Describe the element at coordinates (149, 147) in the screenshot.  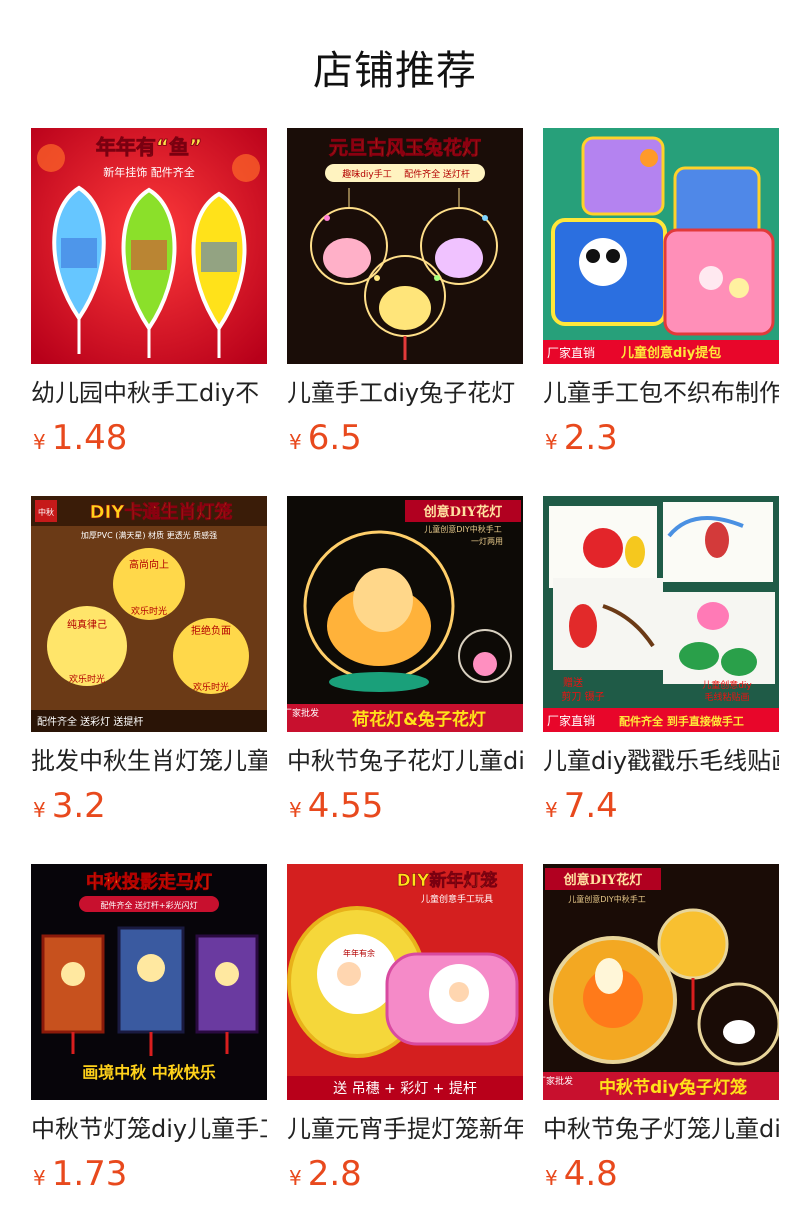
I see `svg-text: 年年有“鱼”` at that location.